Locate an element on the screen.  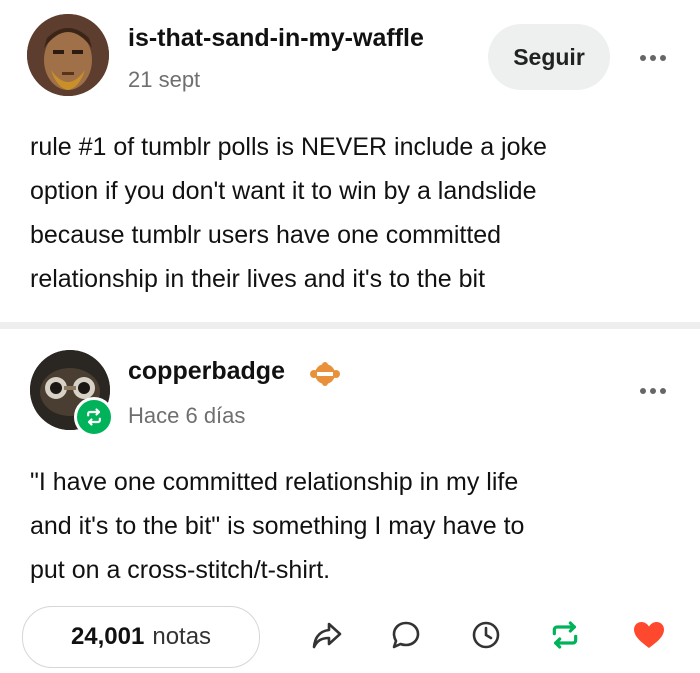
share-icon is located at coordinates (327, 635).